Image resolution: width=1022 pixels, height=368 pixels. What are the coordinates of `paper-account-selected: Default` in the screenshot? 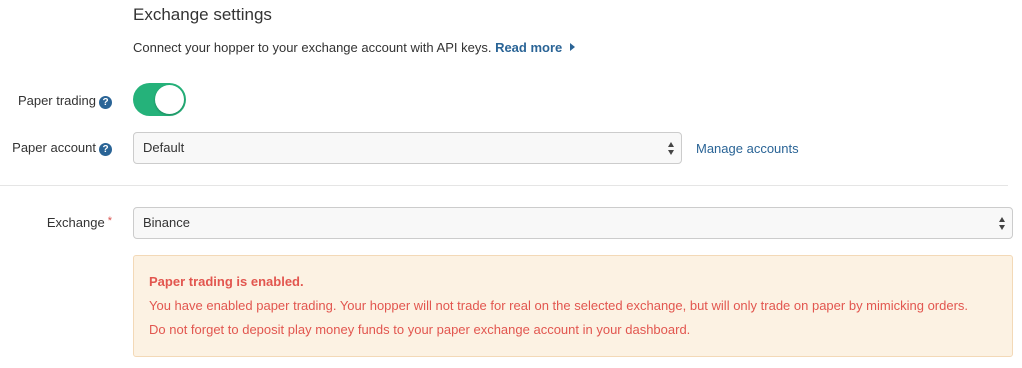 It's located at (164, 147).